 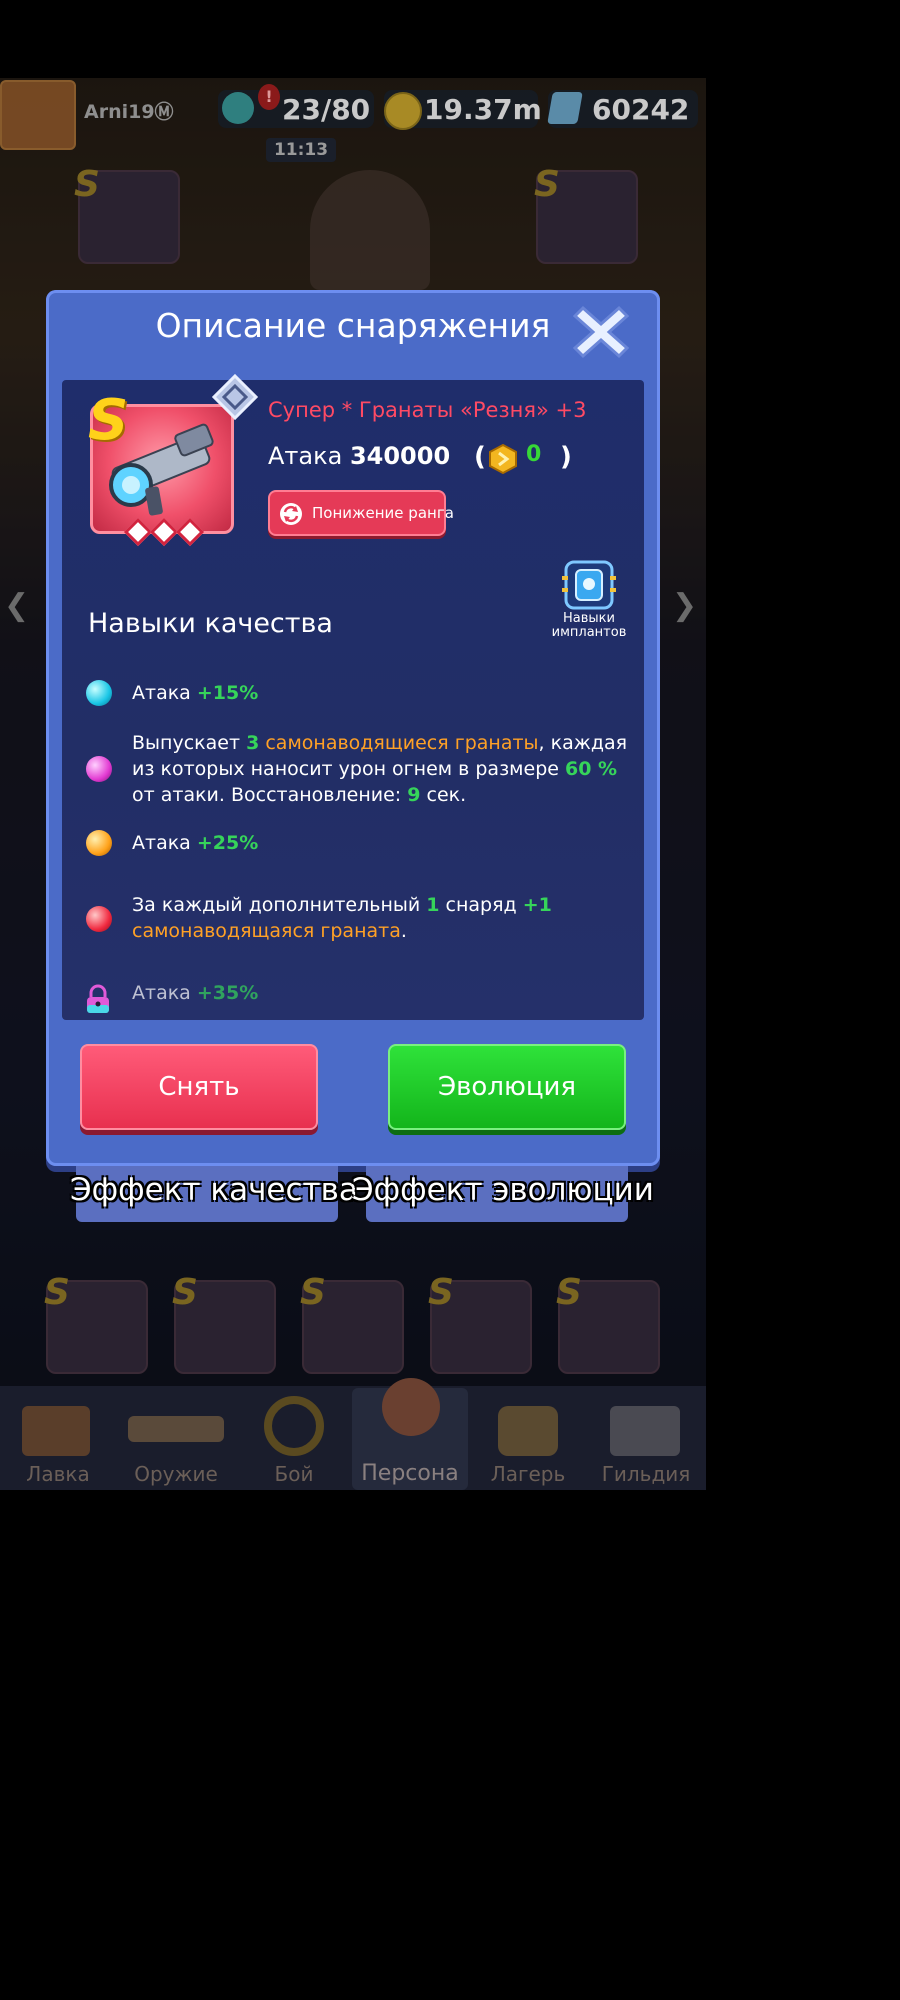 I want to click on skill-text: снаряд, so click(x=481, y=905).